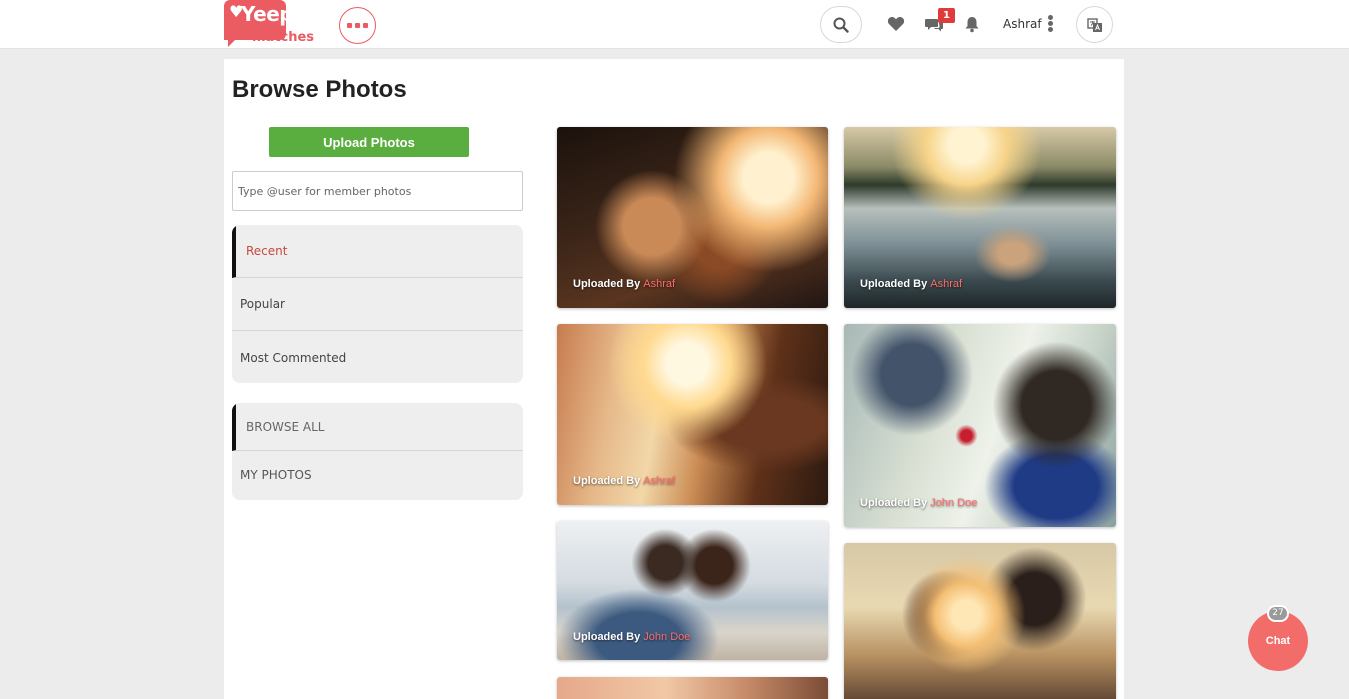 The height and width of the screenshot is (699, 1349). Describe the element at coordinates (377, 427) in the screenshot. I see `browse-all-link: BROWSE ALL` at that location.